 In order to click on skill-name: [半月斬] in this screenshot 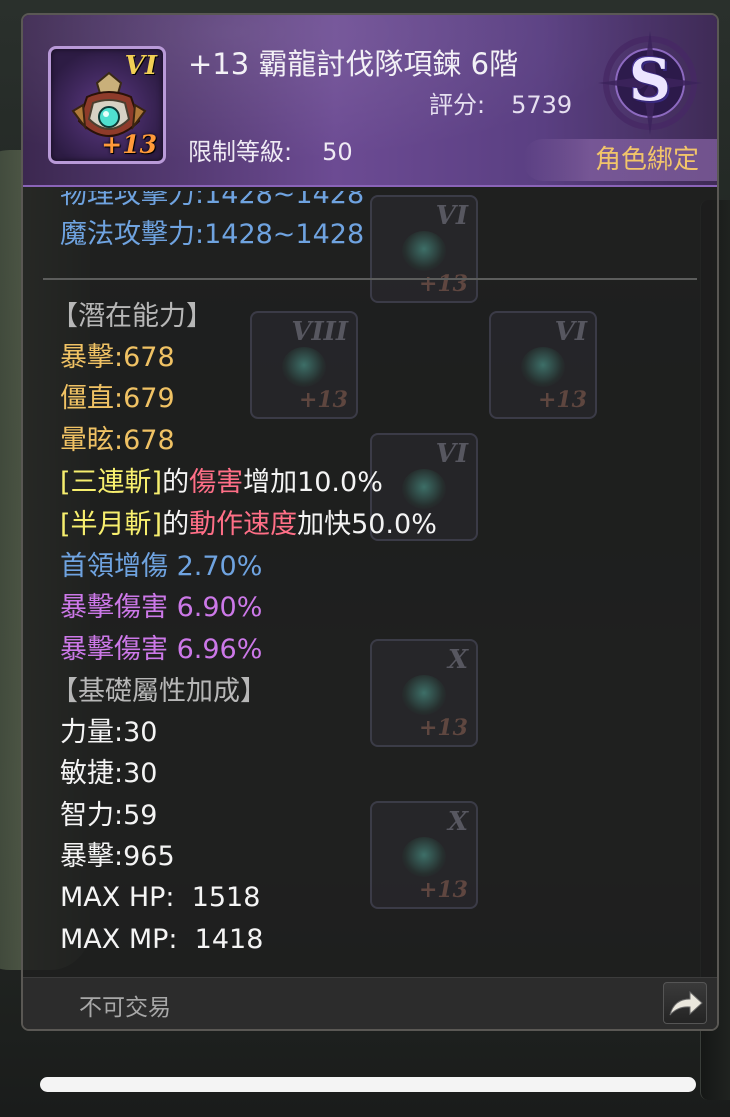, I will do `click(111, 524)`.